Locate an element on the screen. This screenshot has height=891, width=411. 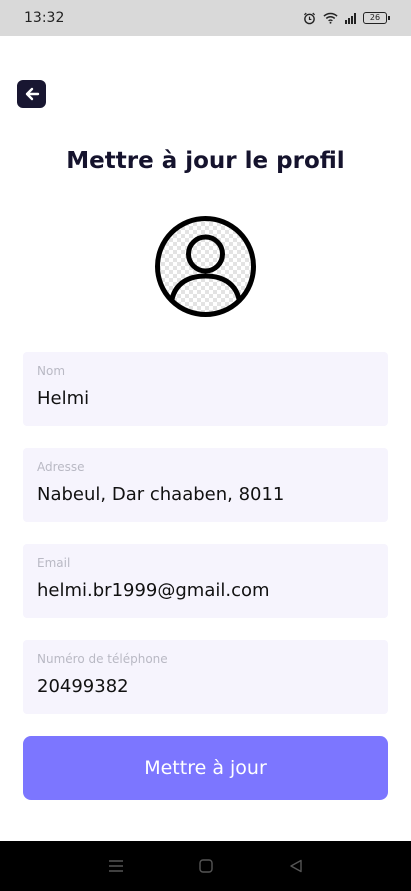
user-avatar-icon is located at coordinates (205, 266).